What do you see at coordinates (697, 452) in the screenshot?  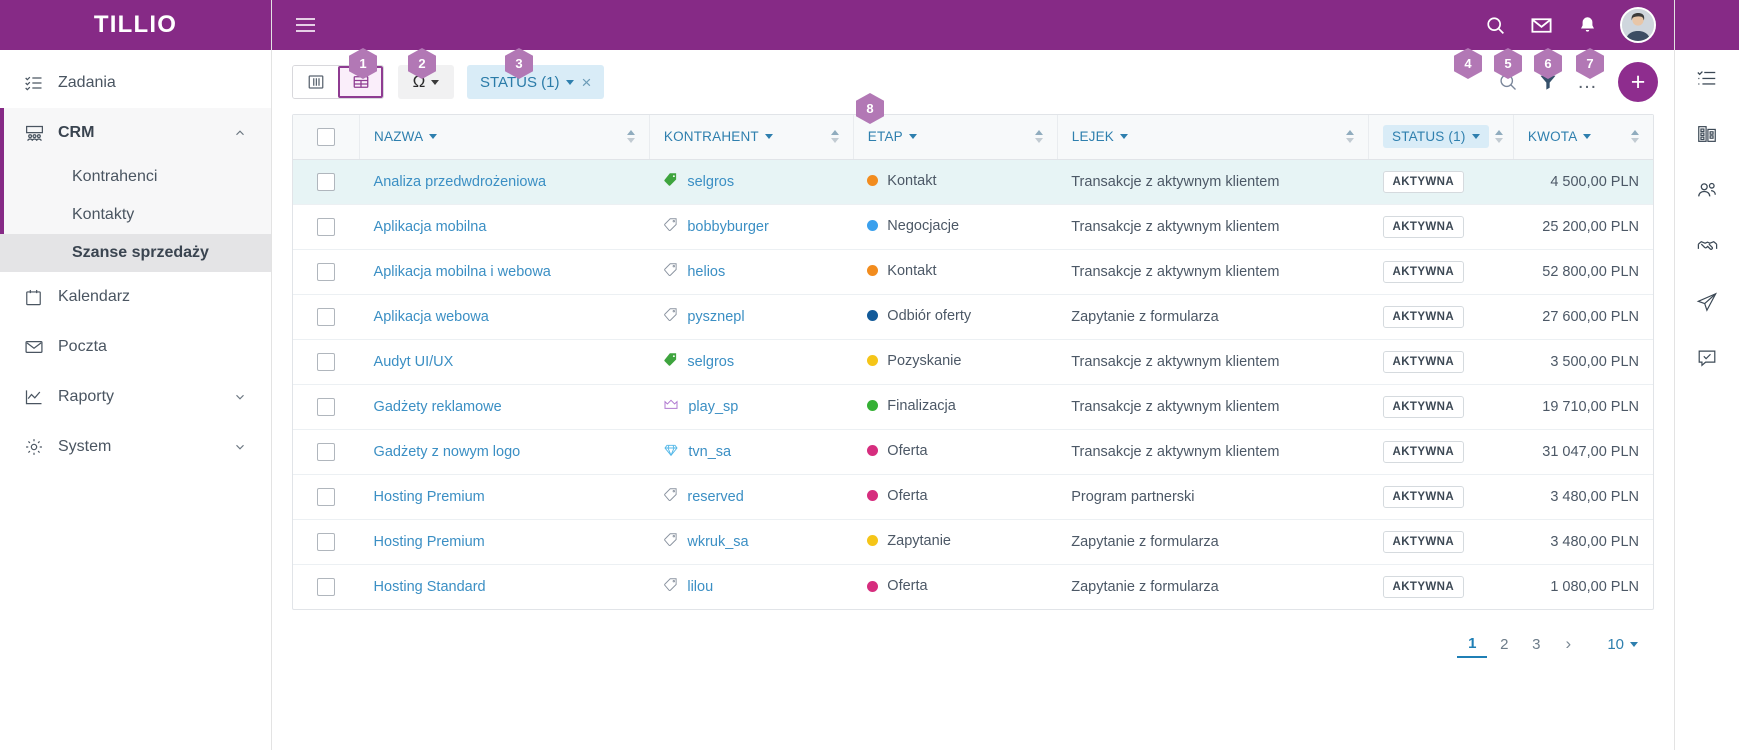 I see `kontrahent-link: tvn_sa` at bounding box center [697, 452].